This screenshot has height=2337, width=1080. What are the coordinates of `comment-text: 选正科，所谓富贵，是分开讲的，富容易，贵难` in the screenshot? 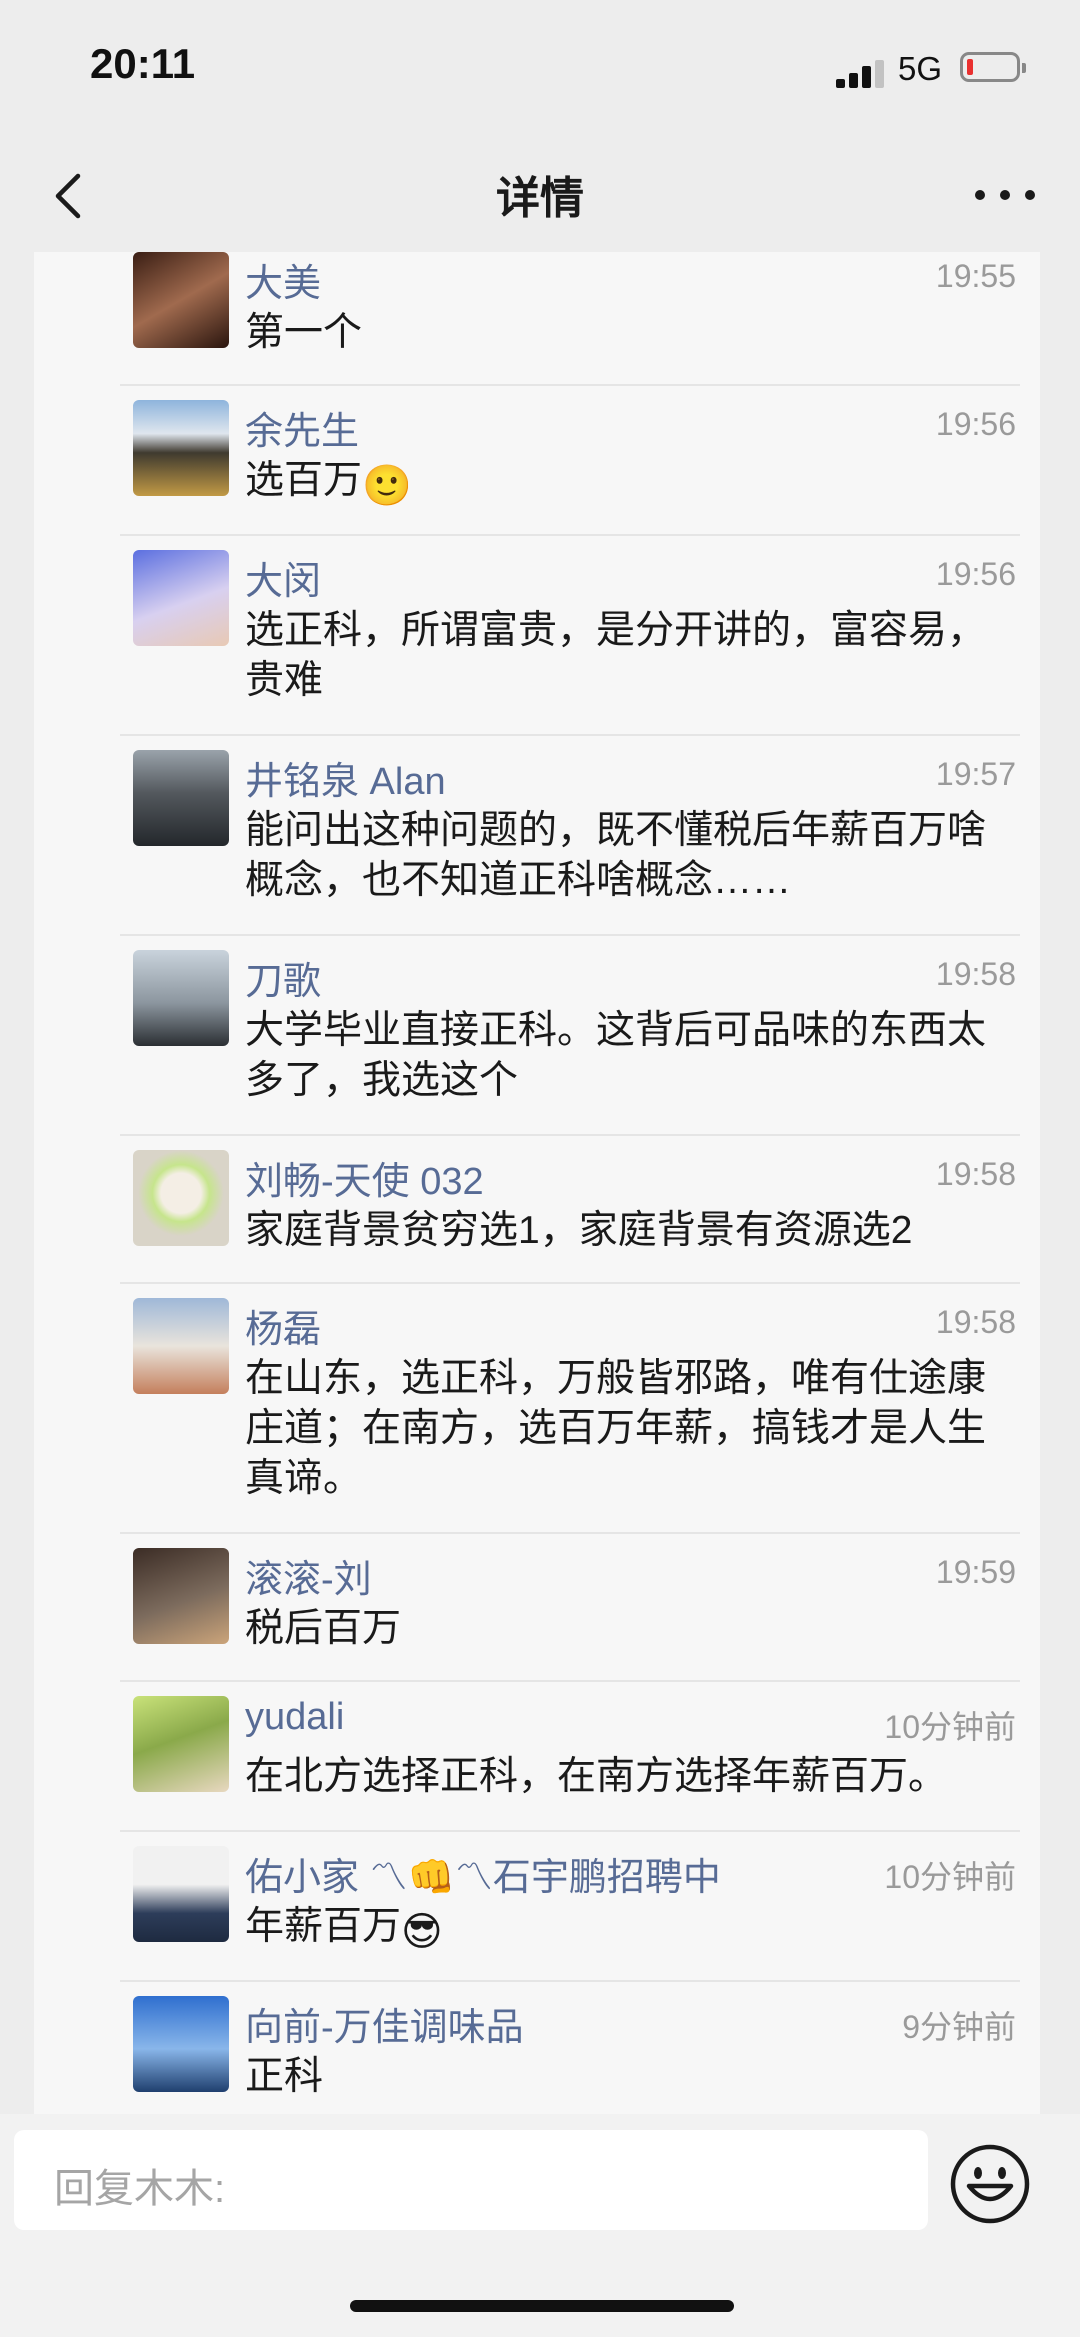 It's located at (616, 655).